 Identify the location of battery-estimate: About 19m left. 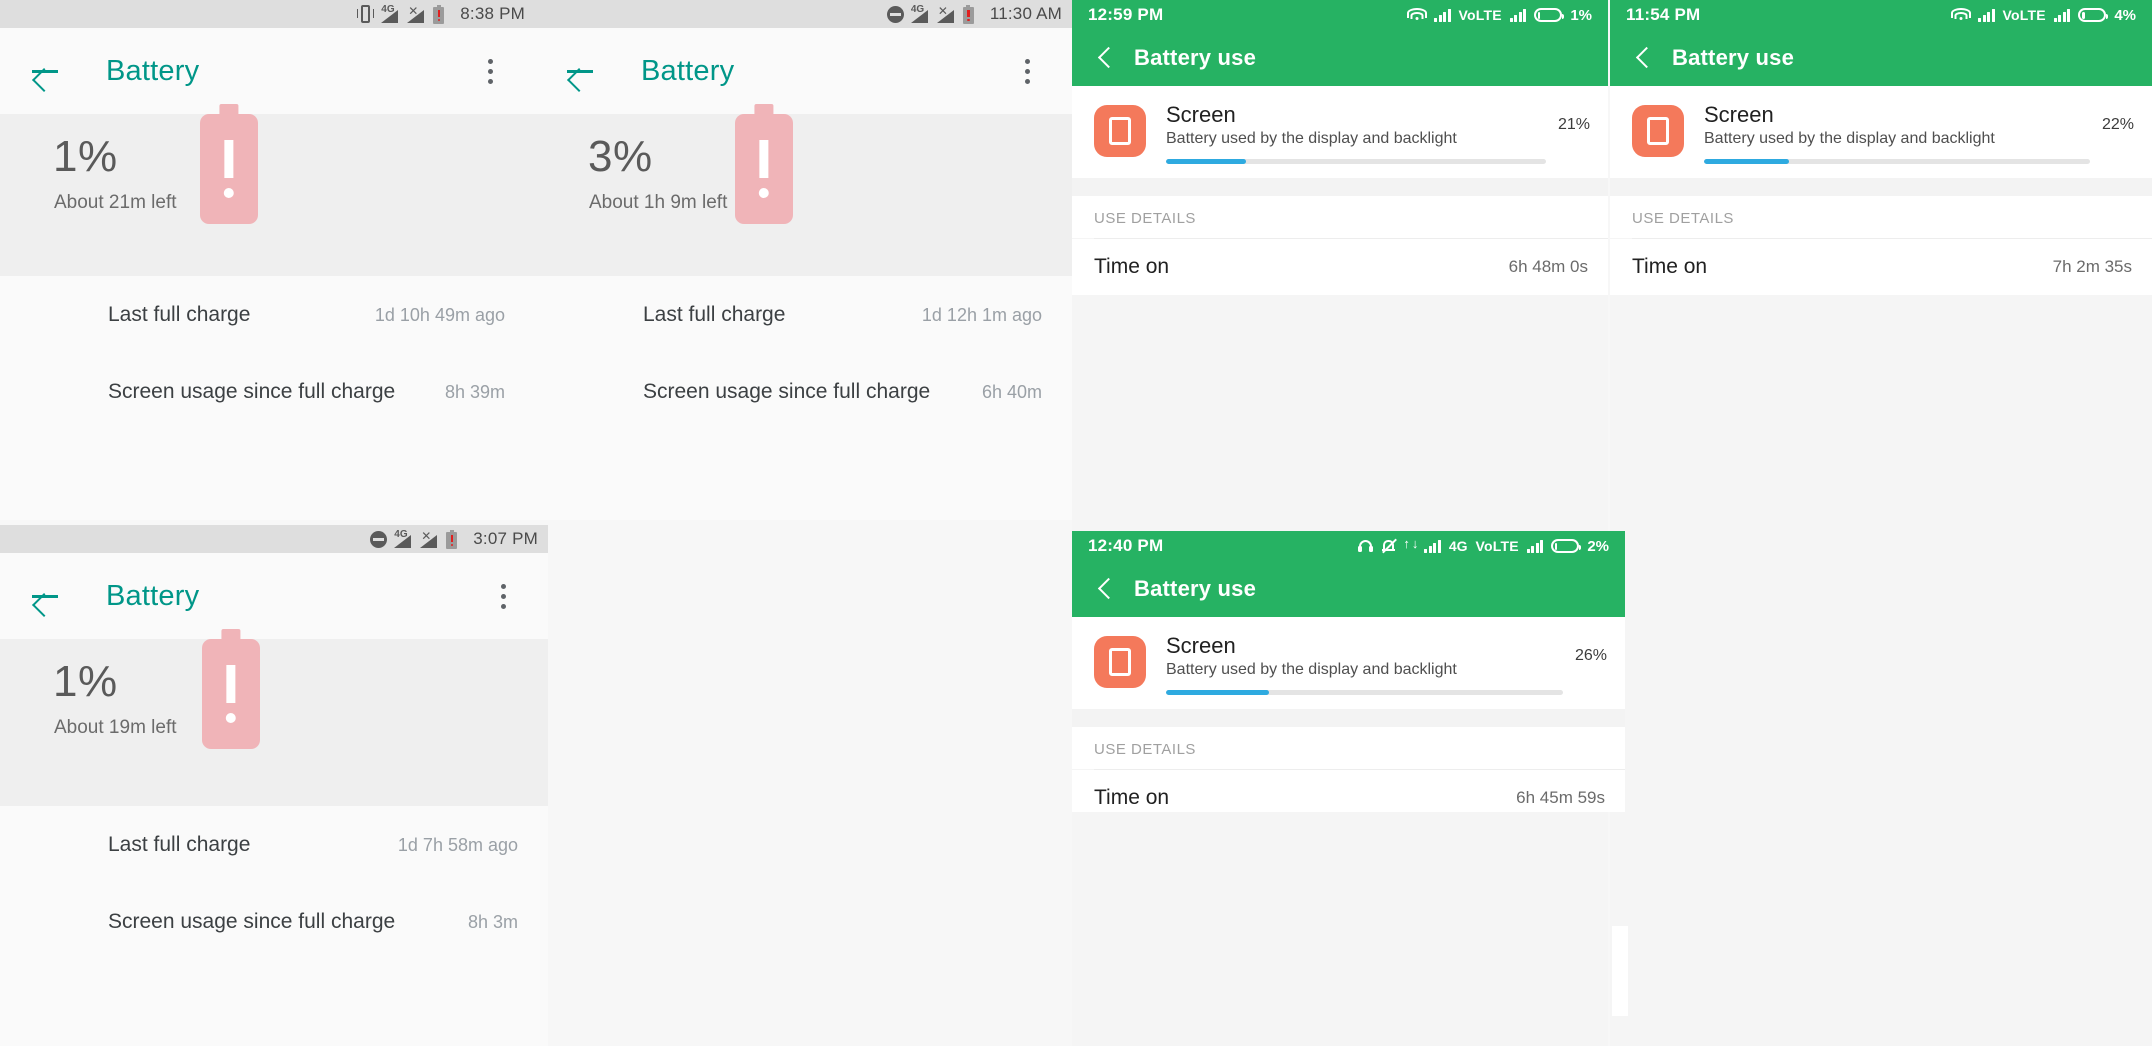
(115, 727).